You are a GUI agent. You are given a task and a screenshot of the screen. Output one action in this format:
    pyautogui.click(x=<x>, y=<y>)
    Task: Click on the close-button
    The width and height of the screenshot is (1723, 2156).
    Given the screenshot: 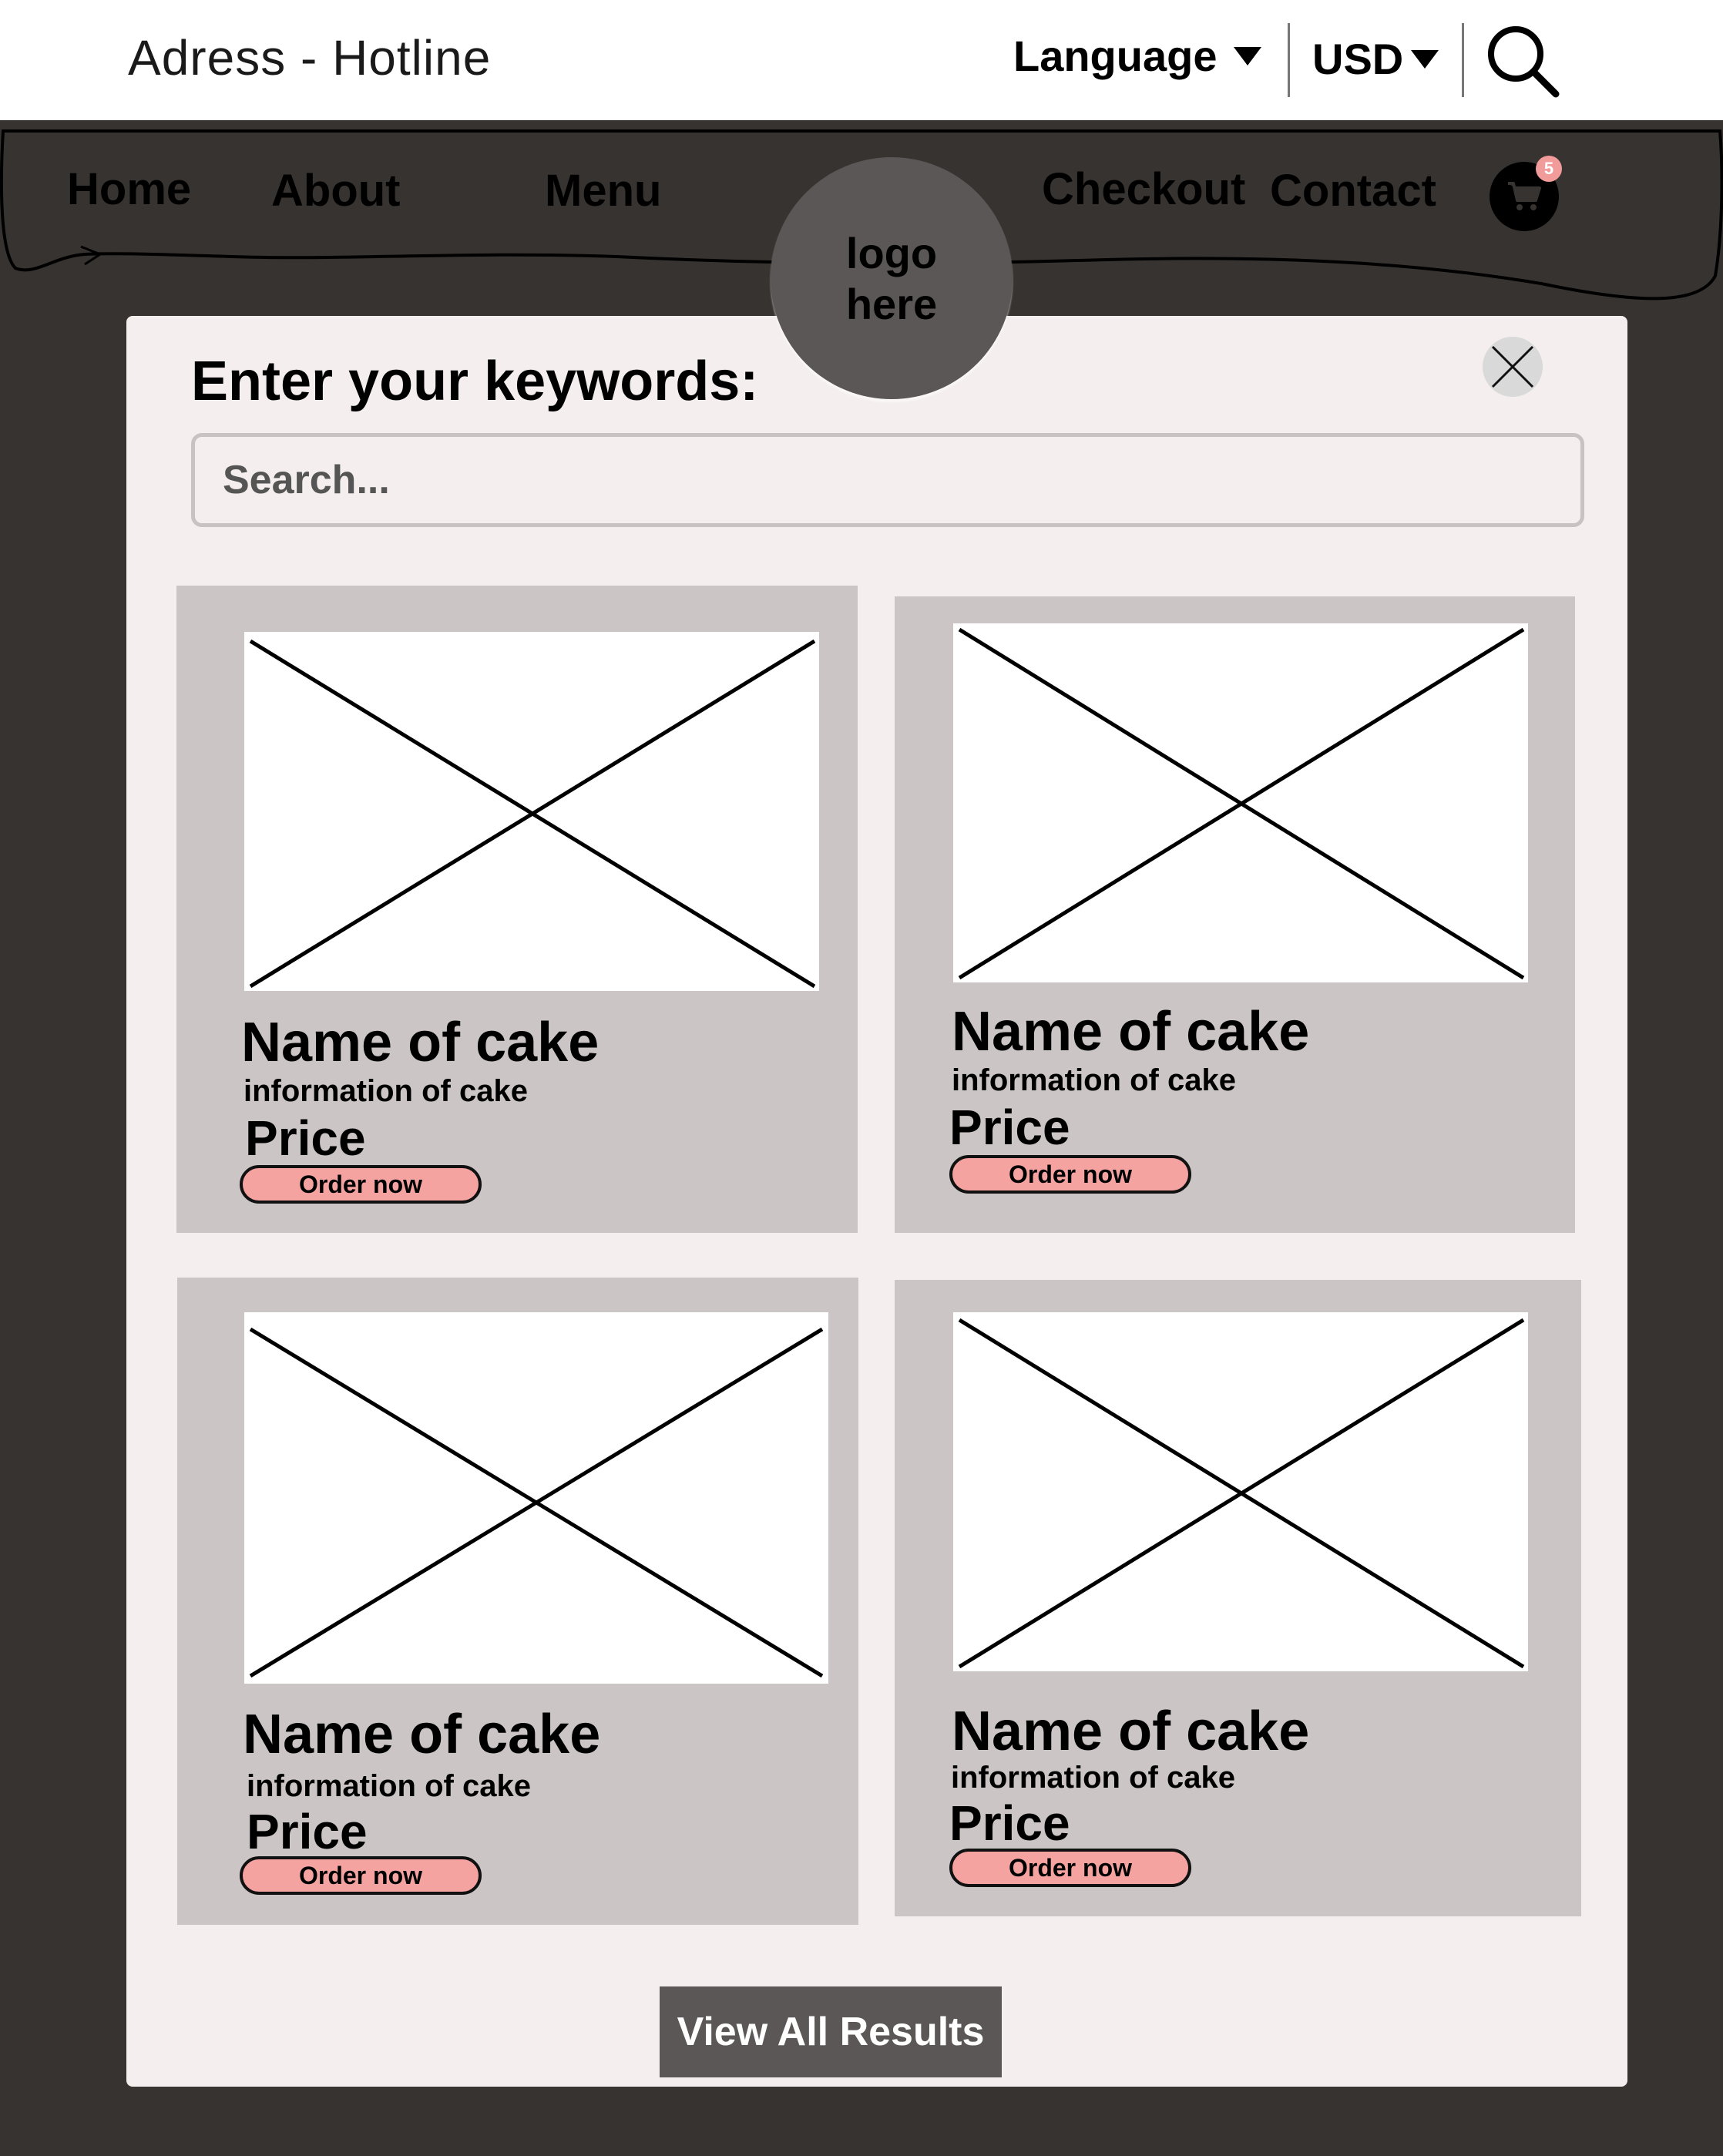 What is the action you would take?
    pyautogui.click(x=1513, y=367)
    